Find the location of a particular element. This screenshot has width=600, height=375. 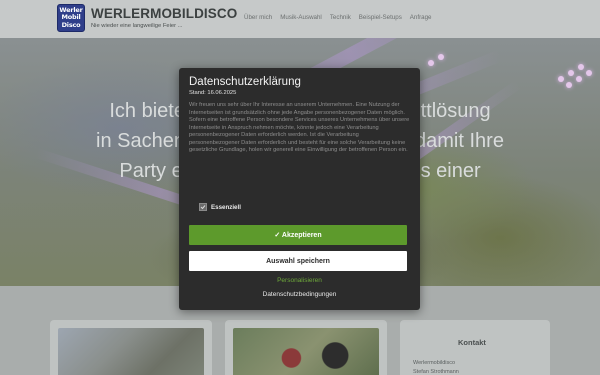

accept-button: ✓ Akzeptieren is located at coordinates (298, 235).